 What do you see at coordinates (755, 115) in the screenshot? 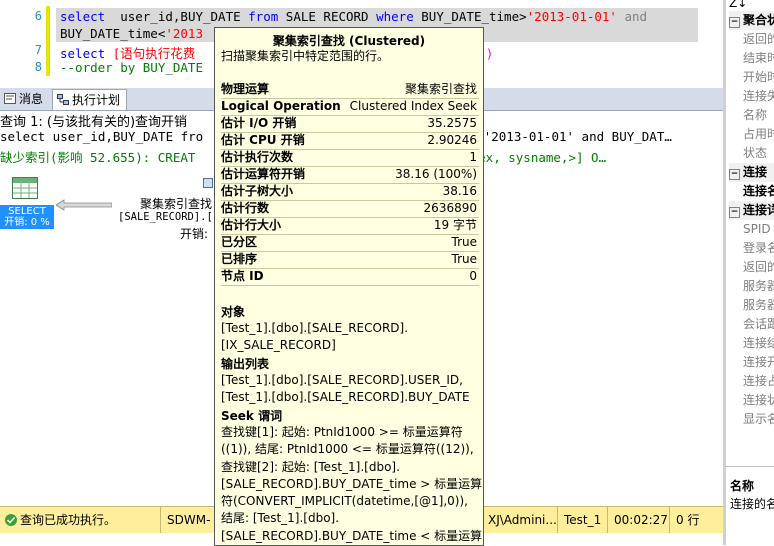
I see `property-label: 名称` at bounding box center [755, 115].